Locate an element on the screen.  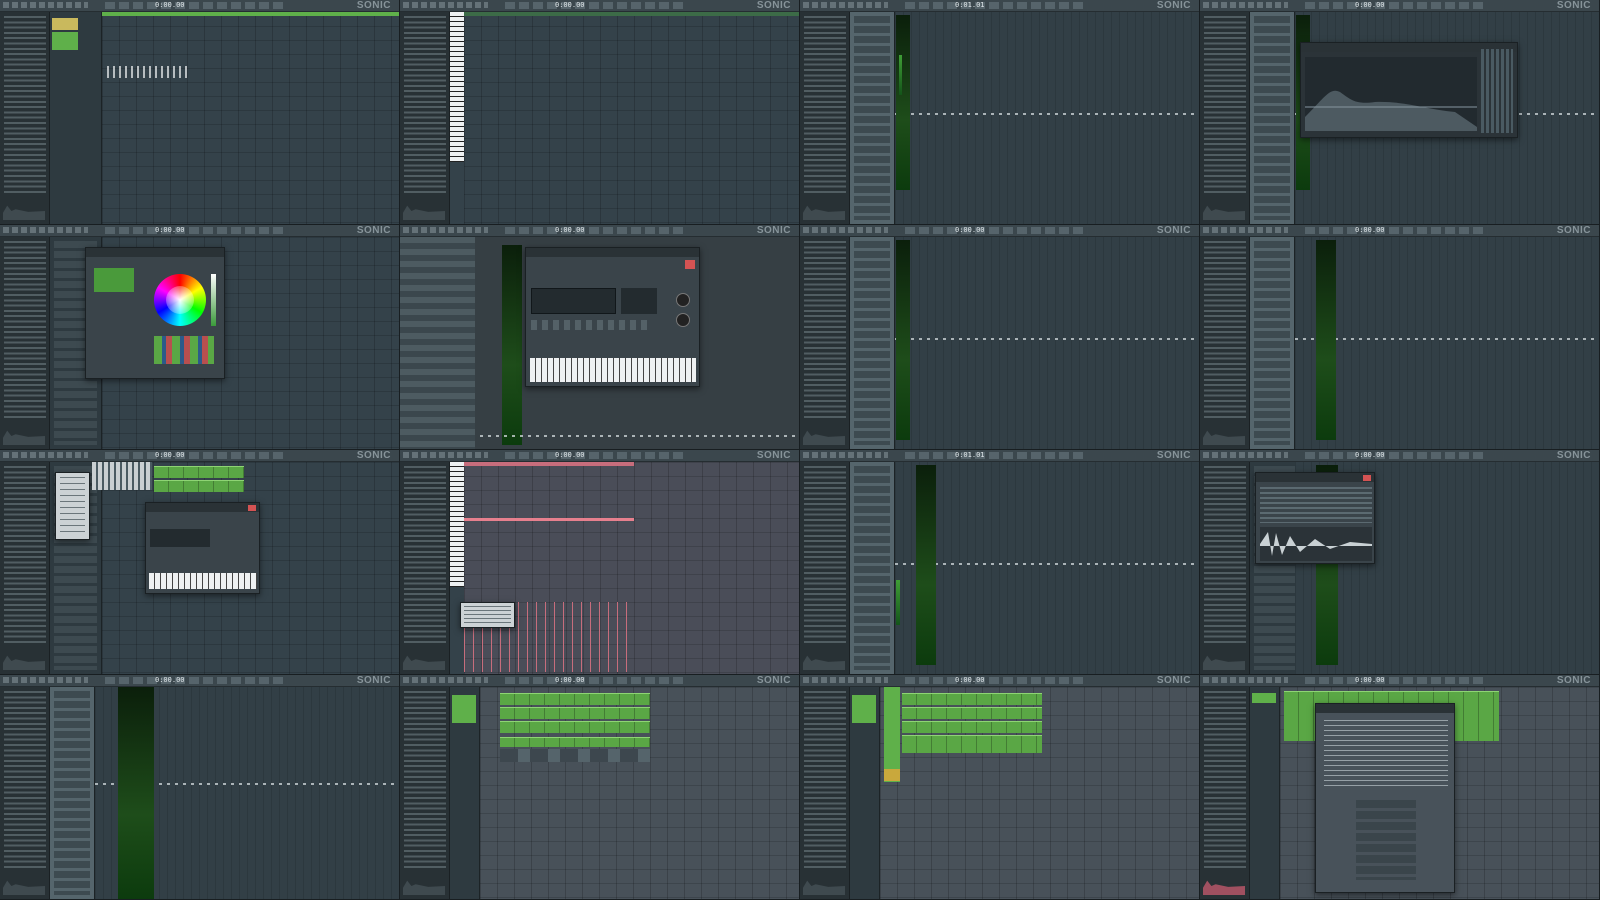
playlist-area is located at coordinates (639, 793).